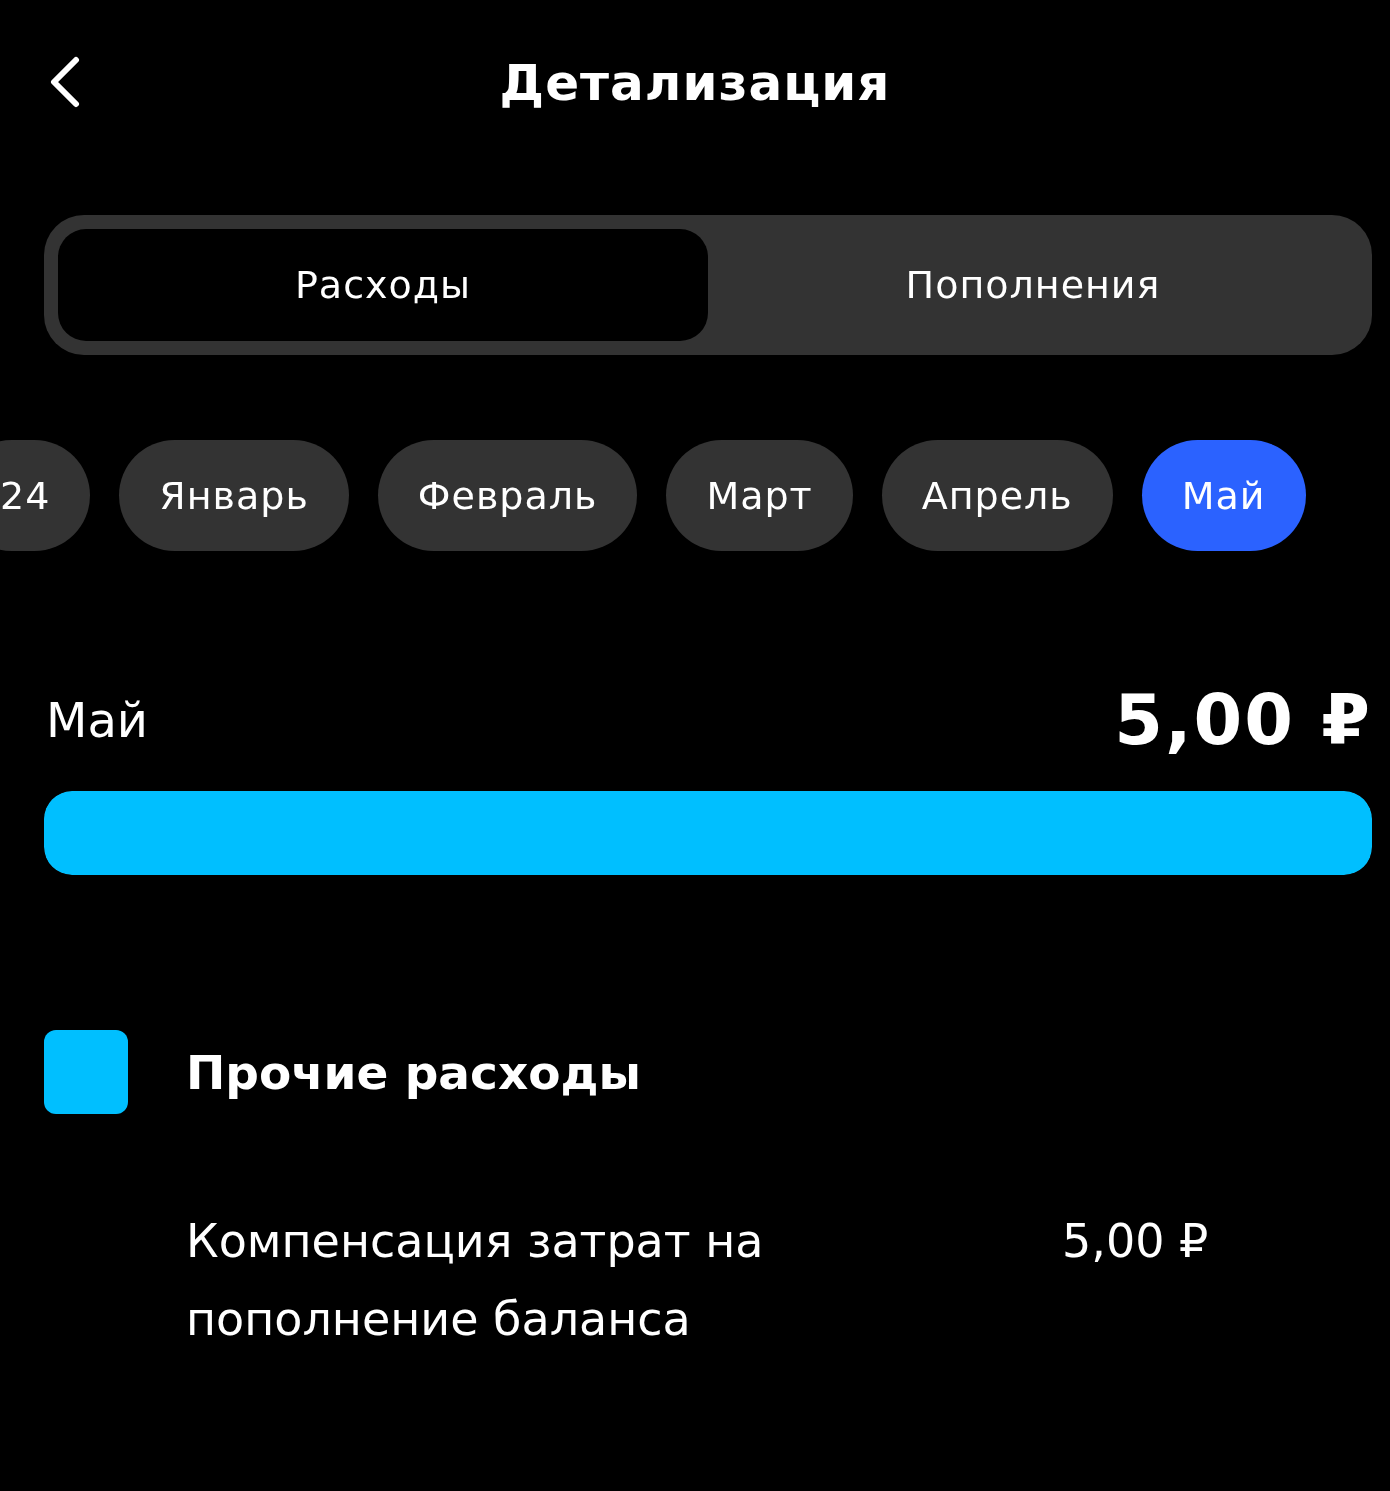  Describe the element at coordinates (45, 495) in the screenshot. I see `month-chip: 24` at that location.